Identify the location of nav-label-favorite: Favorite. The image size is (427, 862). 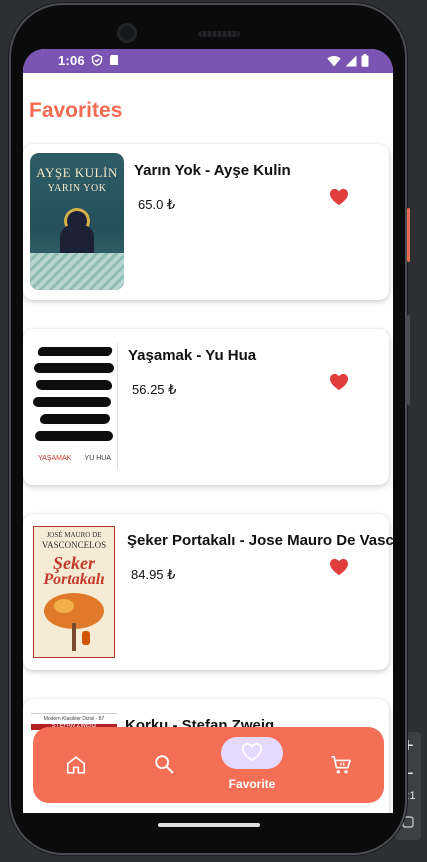
(252, 784).